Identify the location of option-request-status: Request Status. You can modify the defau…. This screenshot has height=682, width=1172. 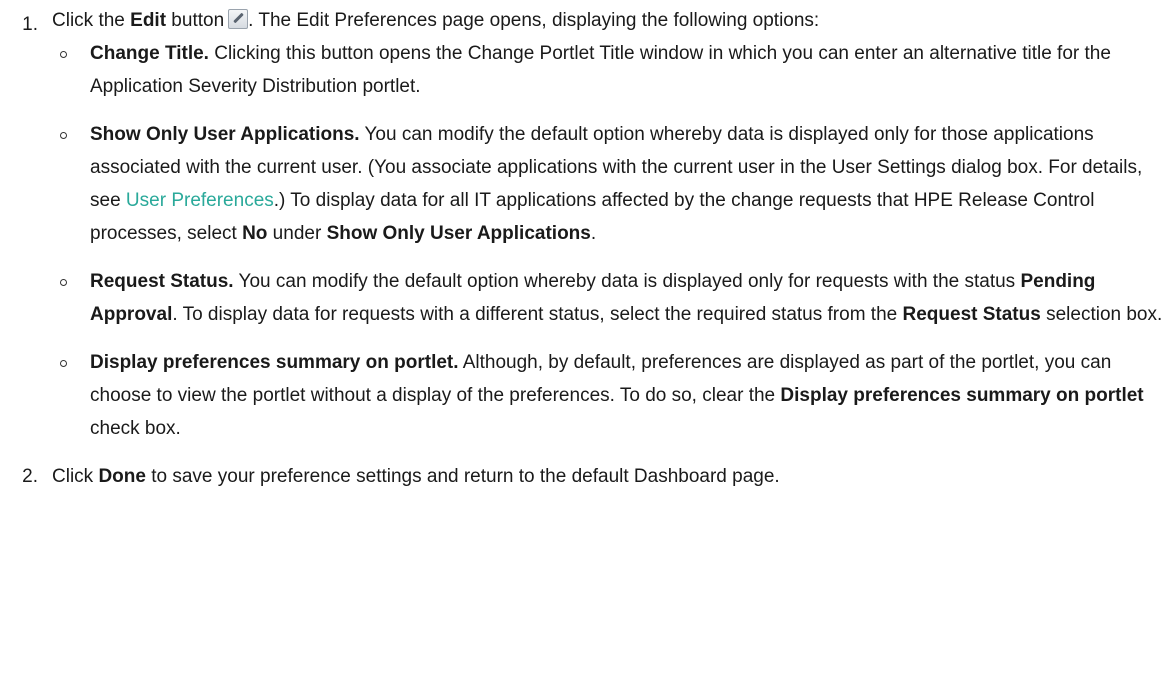
(612, 298).